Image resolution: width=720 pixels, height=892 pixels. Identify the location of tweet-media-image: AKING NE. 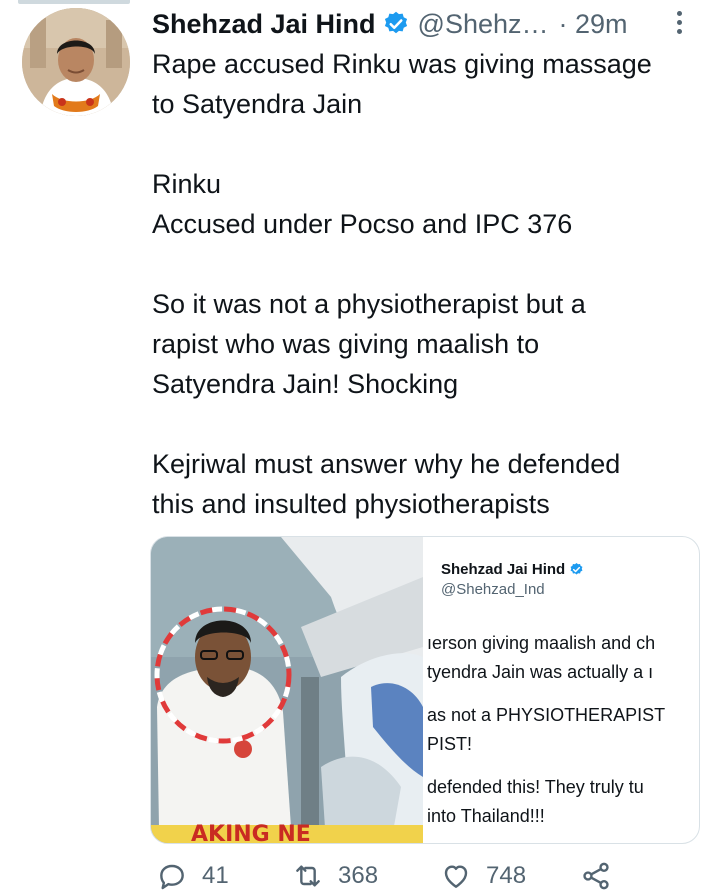
(287, 690).